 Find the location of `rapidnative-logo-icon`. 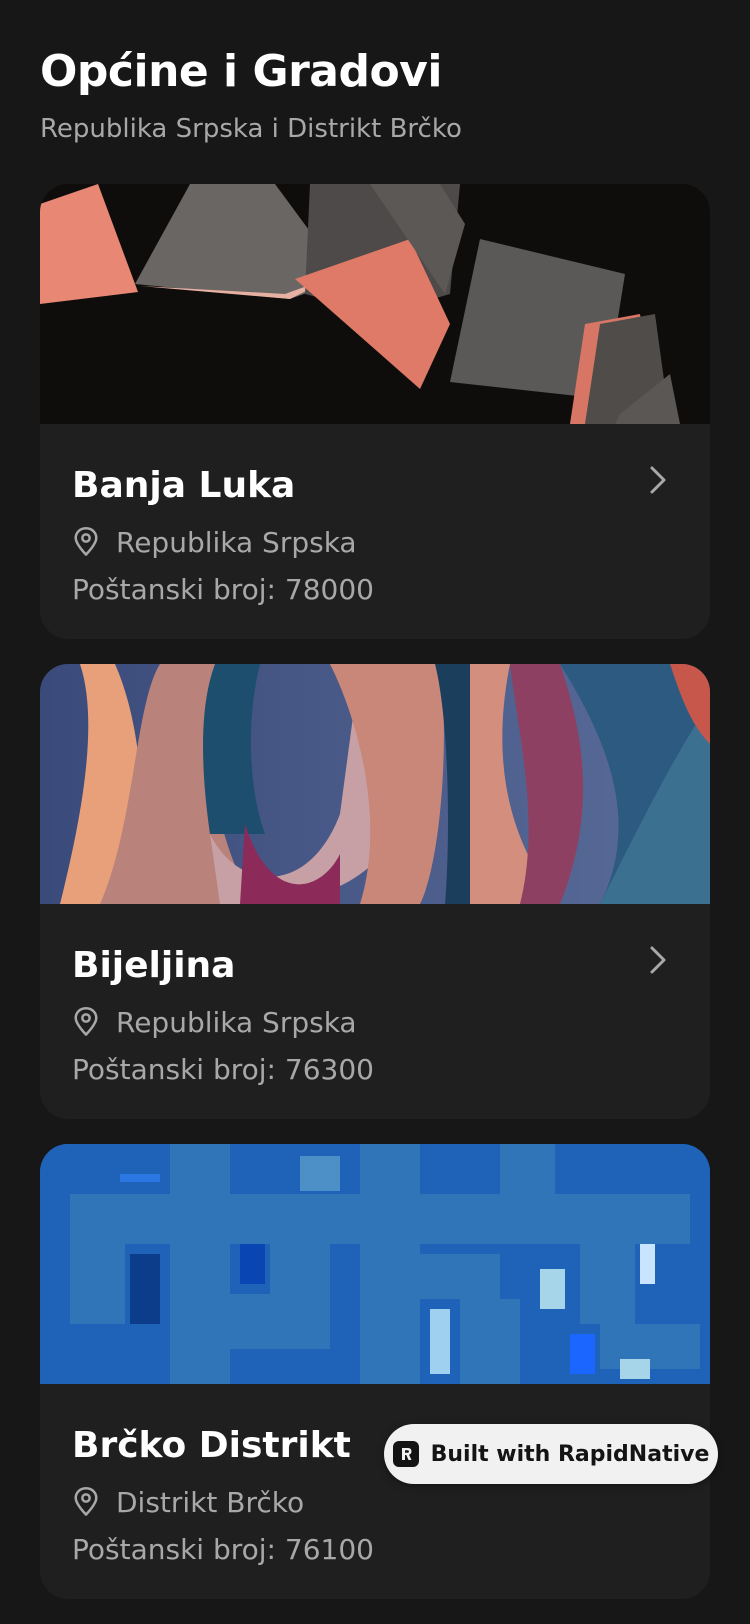

rapidnative-logo-icon is located at coordinates (405, 1454).